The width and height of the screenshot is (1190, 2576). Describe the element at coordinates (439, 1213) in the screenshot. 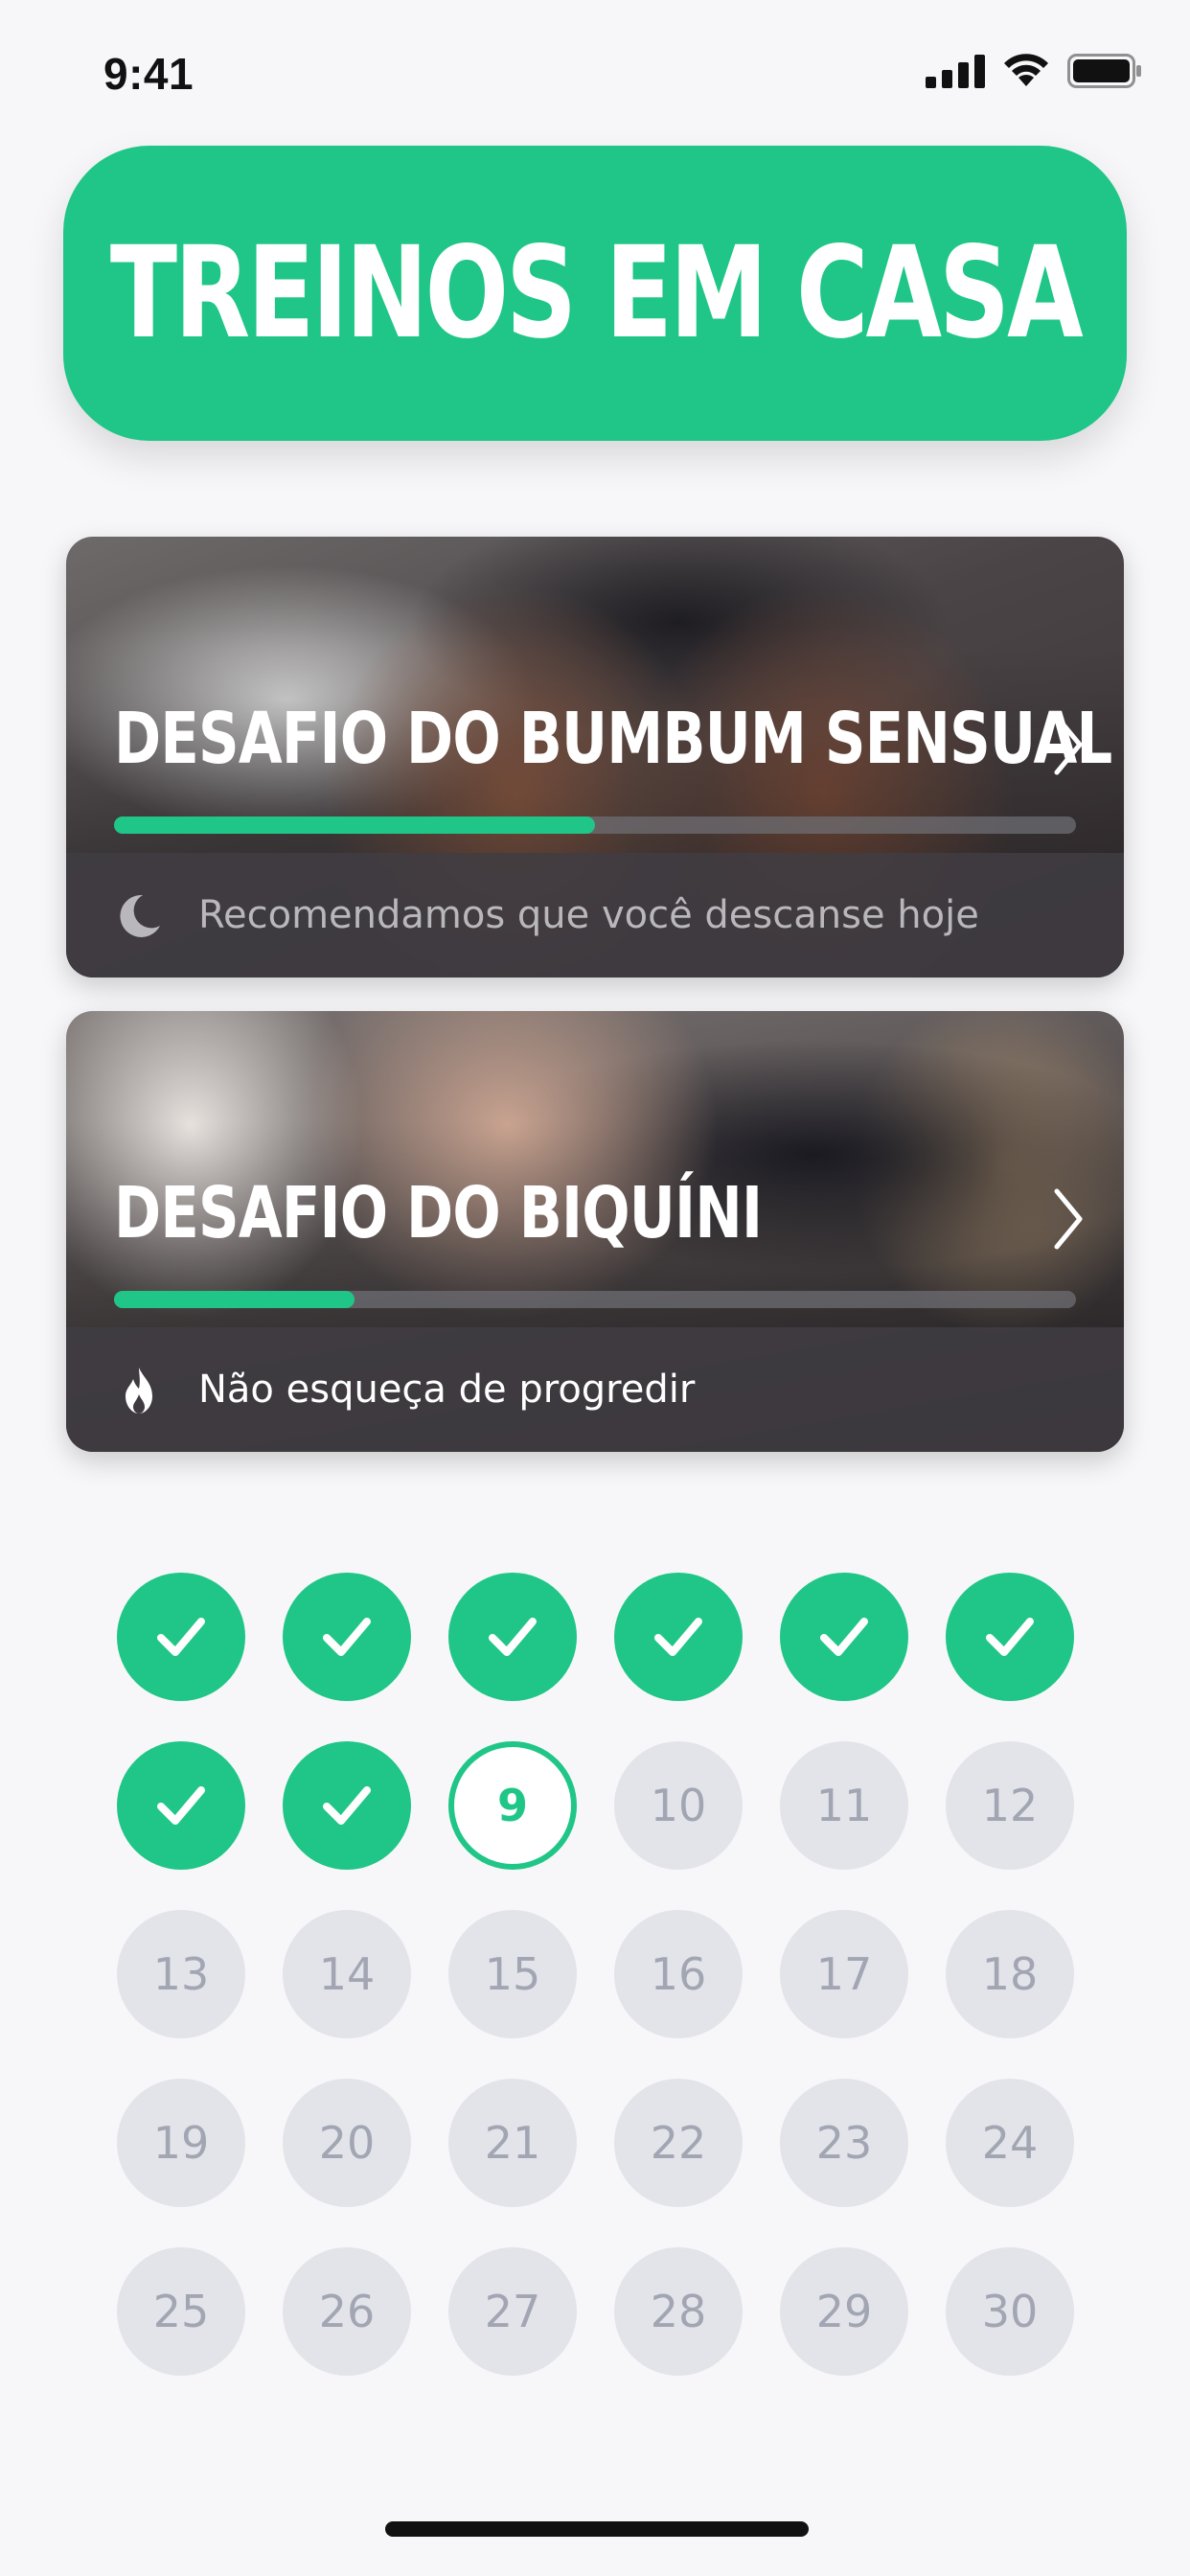

I see `challenge-title: DESAFIO DO BIQUÍNI` at that location.